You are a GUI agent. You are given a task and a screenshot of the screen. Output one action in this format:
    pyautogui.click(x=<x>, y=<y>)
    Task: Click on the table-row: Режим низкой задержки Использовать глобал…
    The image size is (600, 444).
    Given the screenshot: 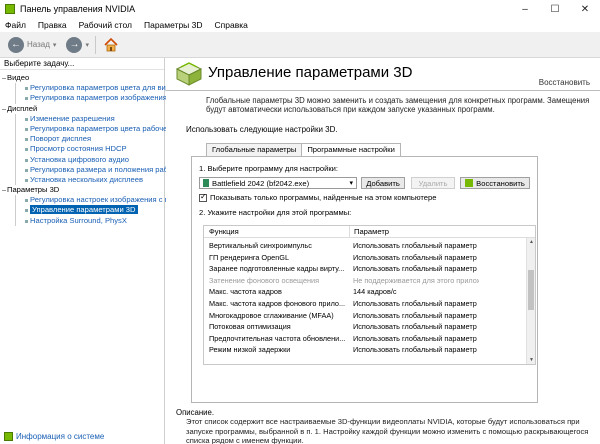 What is the action you would take?
    pyautogui.click(x=364, y=350)
    